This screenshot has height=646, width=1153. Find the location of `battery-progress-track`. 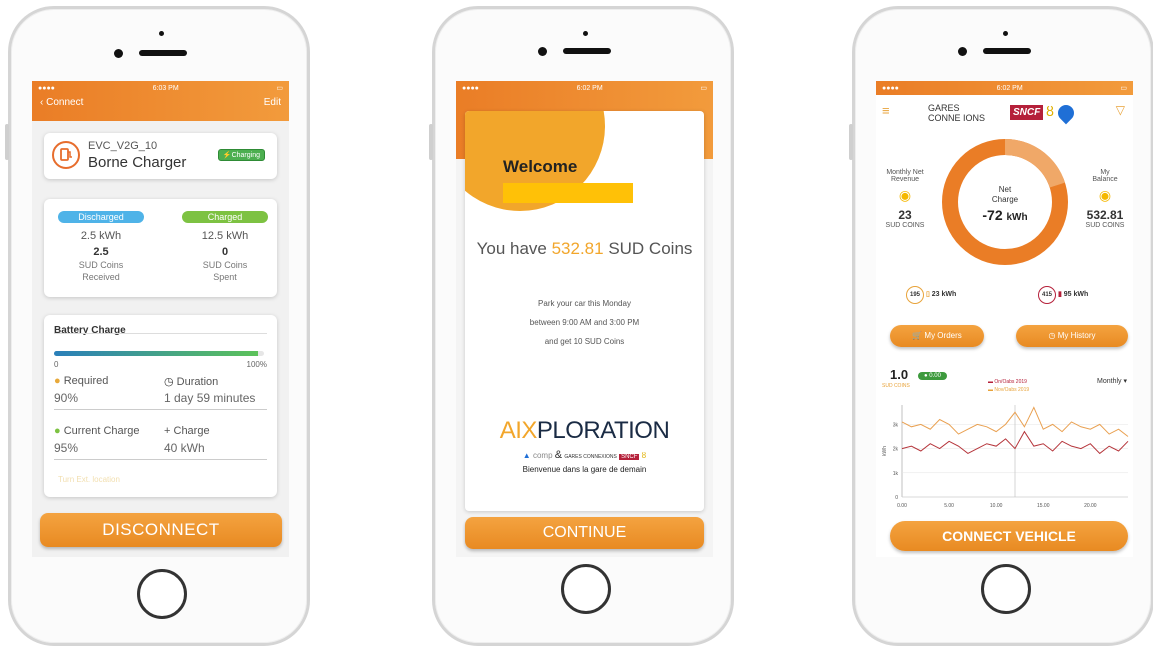

battery-progress-track is located at coordinates (159, 353).